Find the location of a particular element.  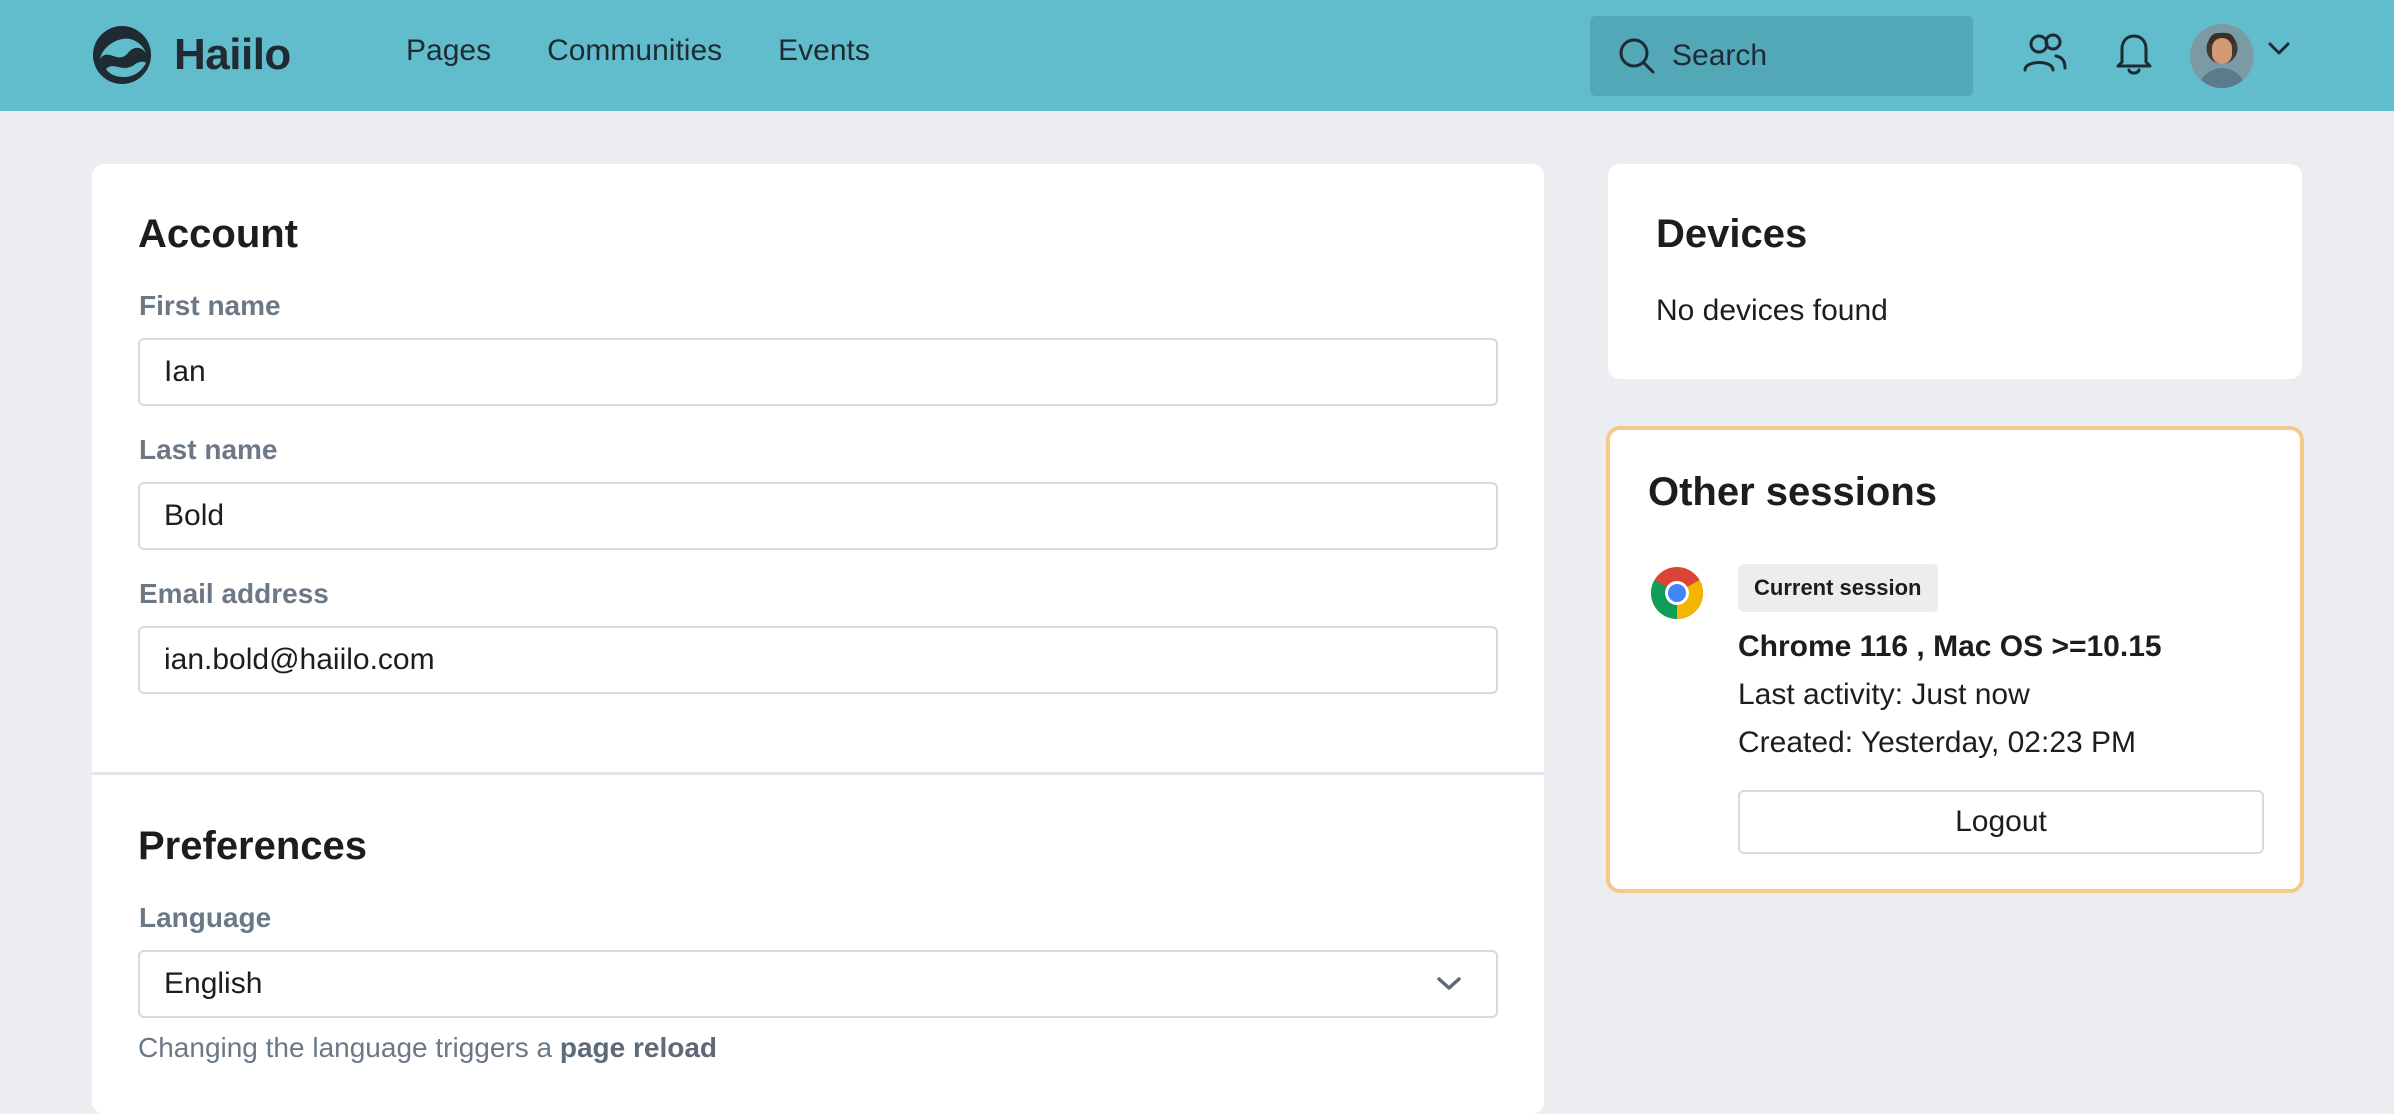

last-name-field is located at coordinates (818, 516).